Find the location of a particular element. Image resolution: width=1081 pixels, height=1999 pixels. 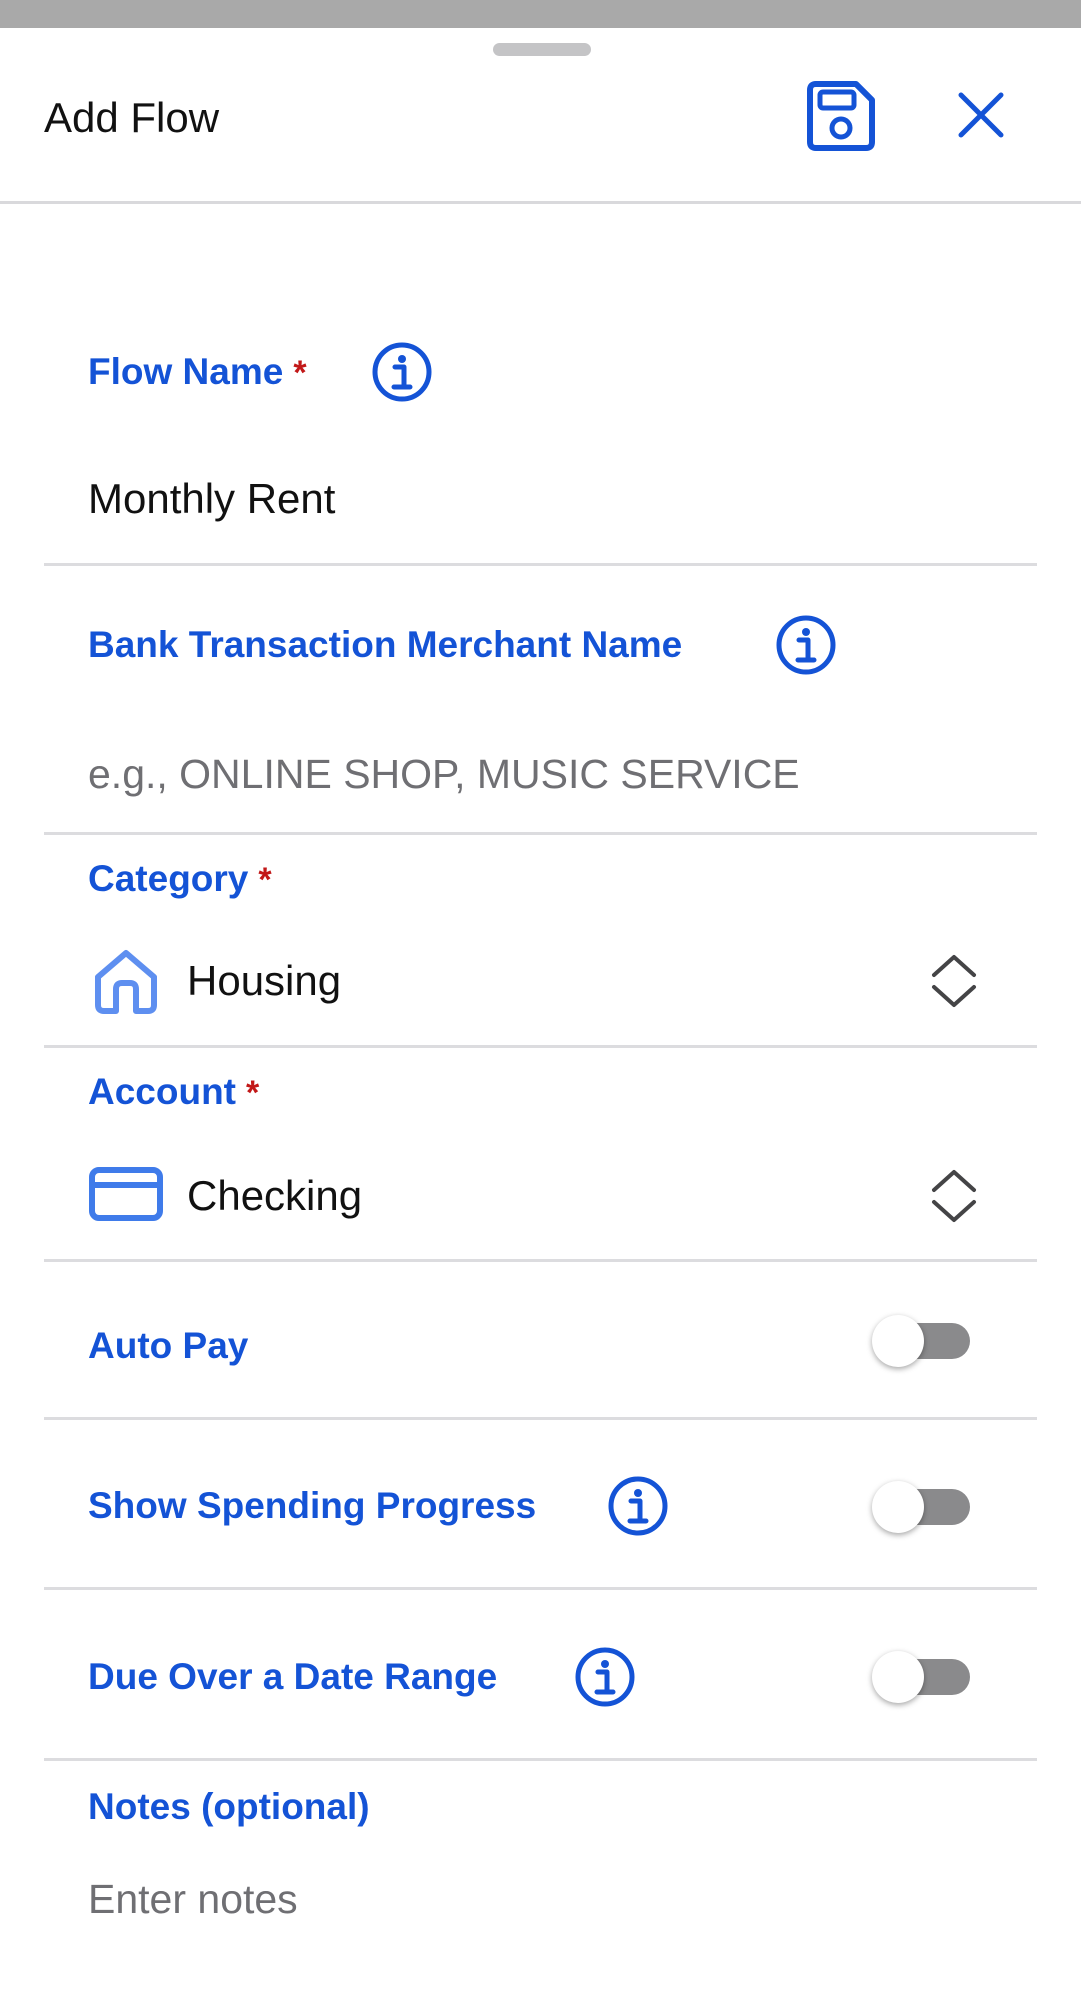

sheet-header: Add Flow is located at coordinates (540, 116).